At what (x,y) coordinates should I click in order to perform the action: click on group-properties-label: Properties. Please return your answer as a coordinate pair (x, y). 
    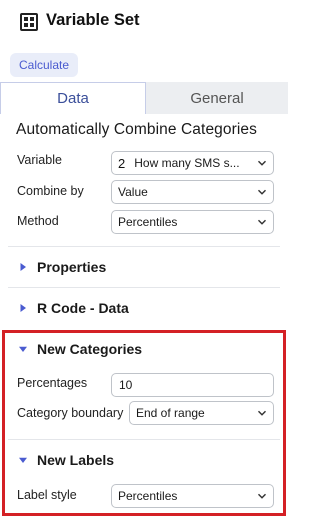
    Looking at the image, I should click on (72, 267).